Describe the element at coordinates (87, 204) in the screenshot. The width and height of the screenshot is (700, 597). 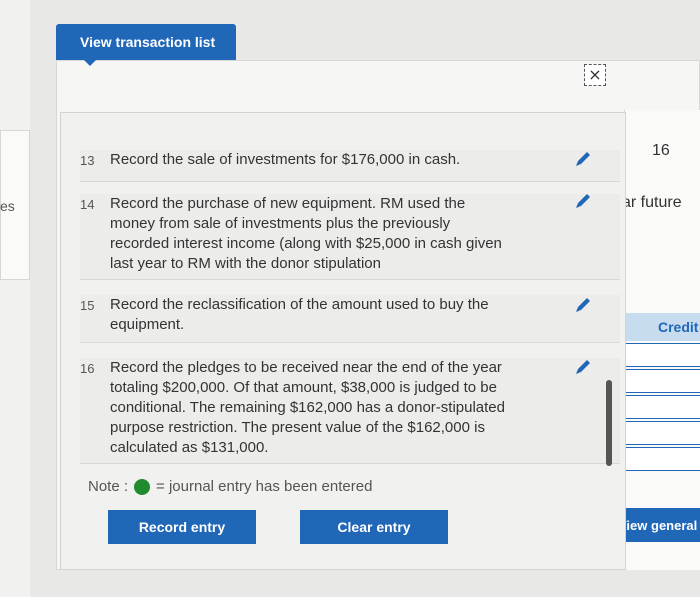
I see `transaction-number: 14` at that location.